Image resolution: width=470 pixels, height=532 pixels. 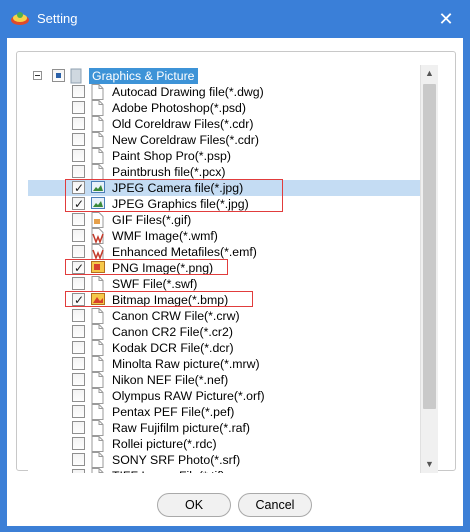 I want to click on tree-item-label: JPEG Graphics file(*.jpg), so click(x=180, y=204).